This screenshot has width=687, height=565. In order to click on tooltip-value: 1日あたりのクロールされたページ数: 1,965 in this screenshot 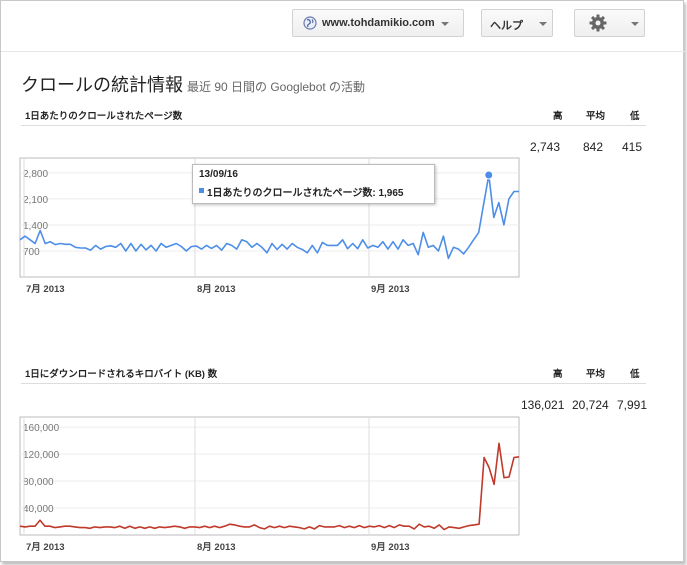, I will do `click(305, 193)`.